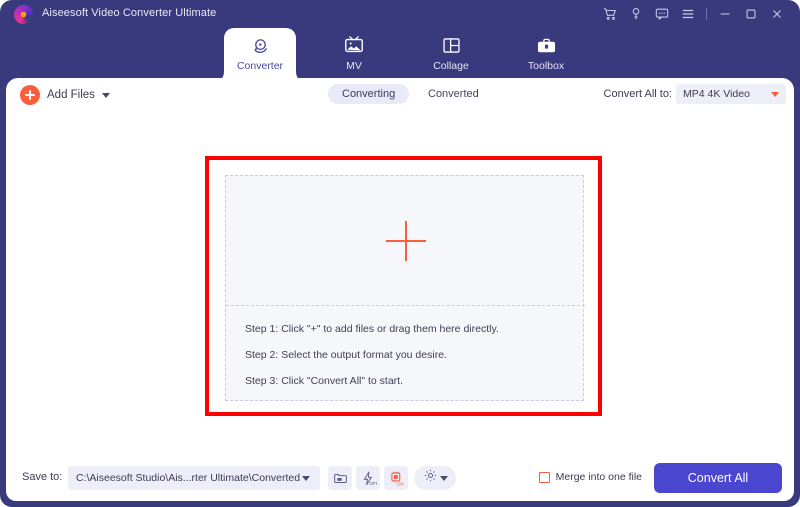 The image size is (800, 507). What do you see at coordinates (42, 477) in the screenshot?
I see `save-to-label: Save to:` at bounding box center [42, 477].